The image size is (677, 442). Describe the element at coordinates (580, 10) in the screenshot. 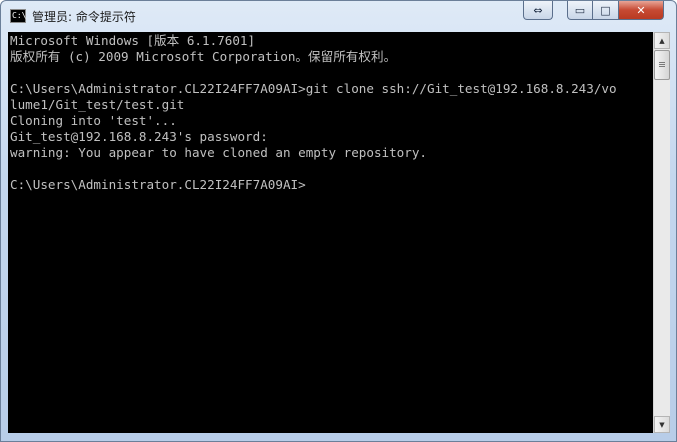

I see `minimize-button: ▭` at that location.